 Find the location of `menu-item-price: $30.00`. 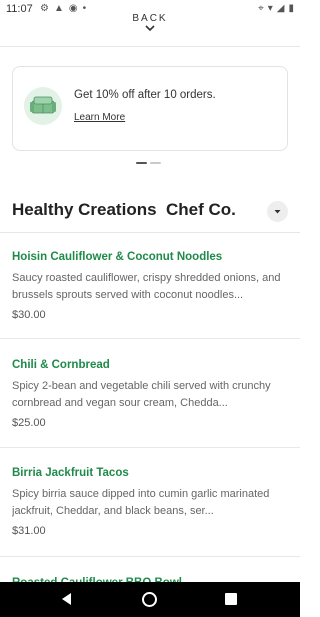

menu-item-price: $30.00 is located at coordinates (29, 315).